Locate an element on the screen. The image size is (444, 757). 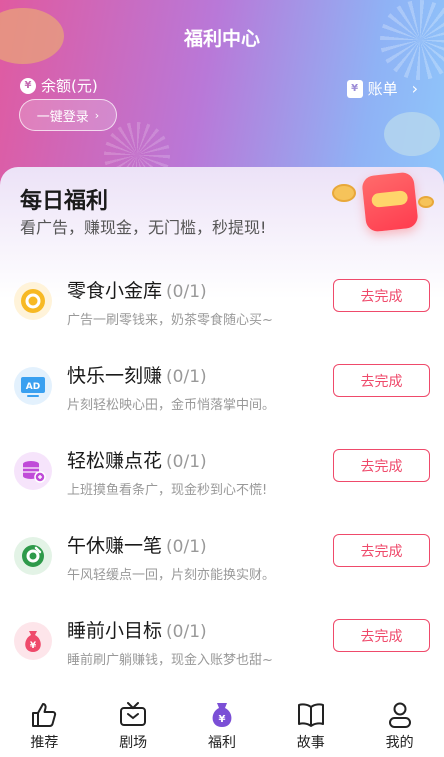
bottom-nav: 推荐 剧场 ¥ 福利 故事 我的 is located at coordinates (222, 723).